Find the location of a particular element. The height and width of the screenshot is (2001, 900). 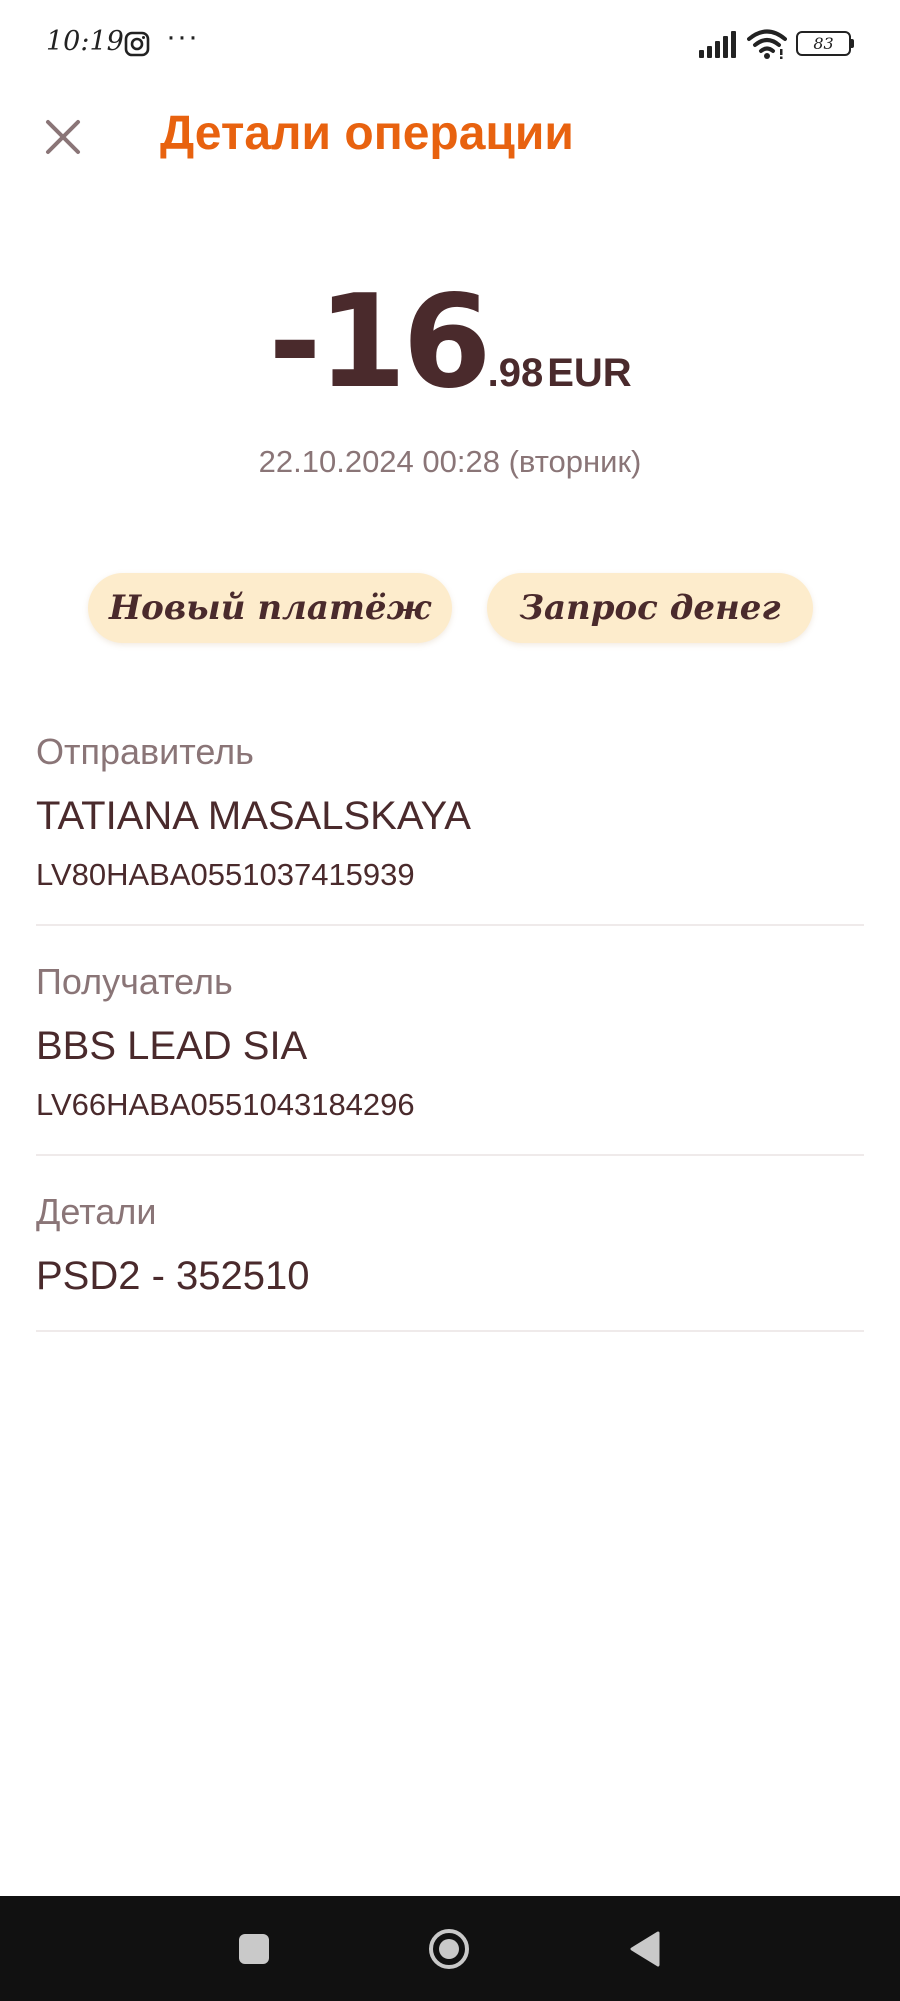

system-nav-bar is located at coordinates (450, 1948).